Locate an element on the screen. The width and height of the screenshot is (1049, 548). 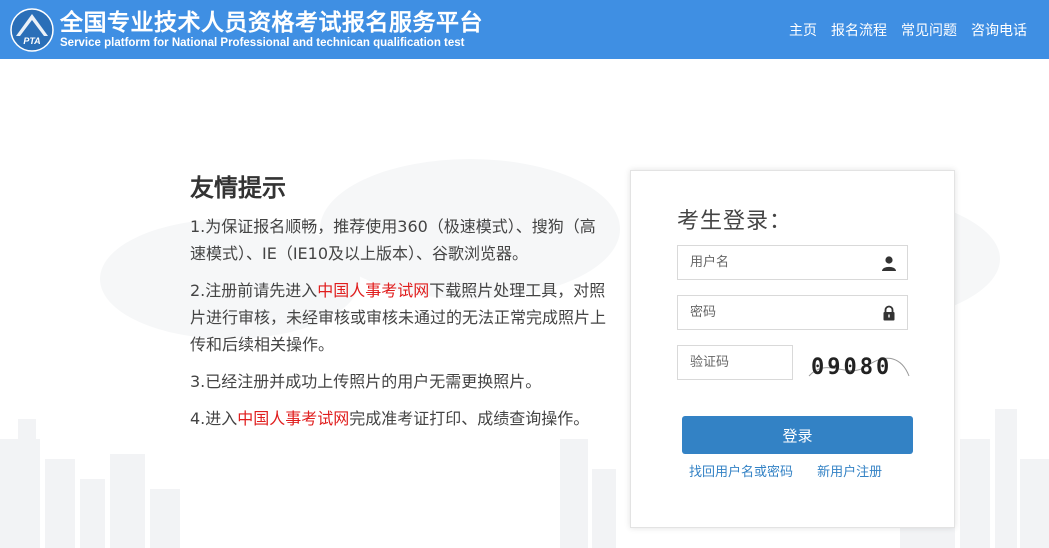
captcha-image: 09080 is located at coordinates (859, 365).